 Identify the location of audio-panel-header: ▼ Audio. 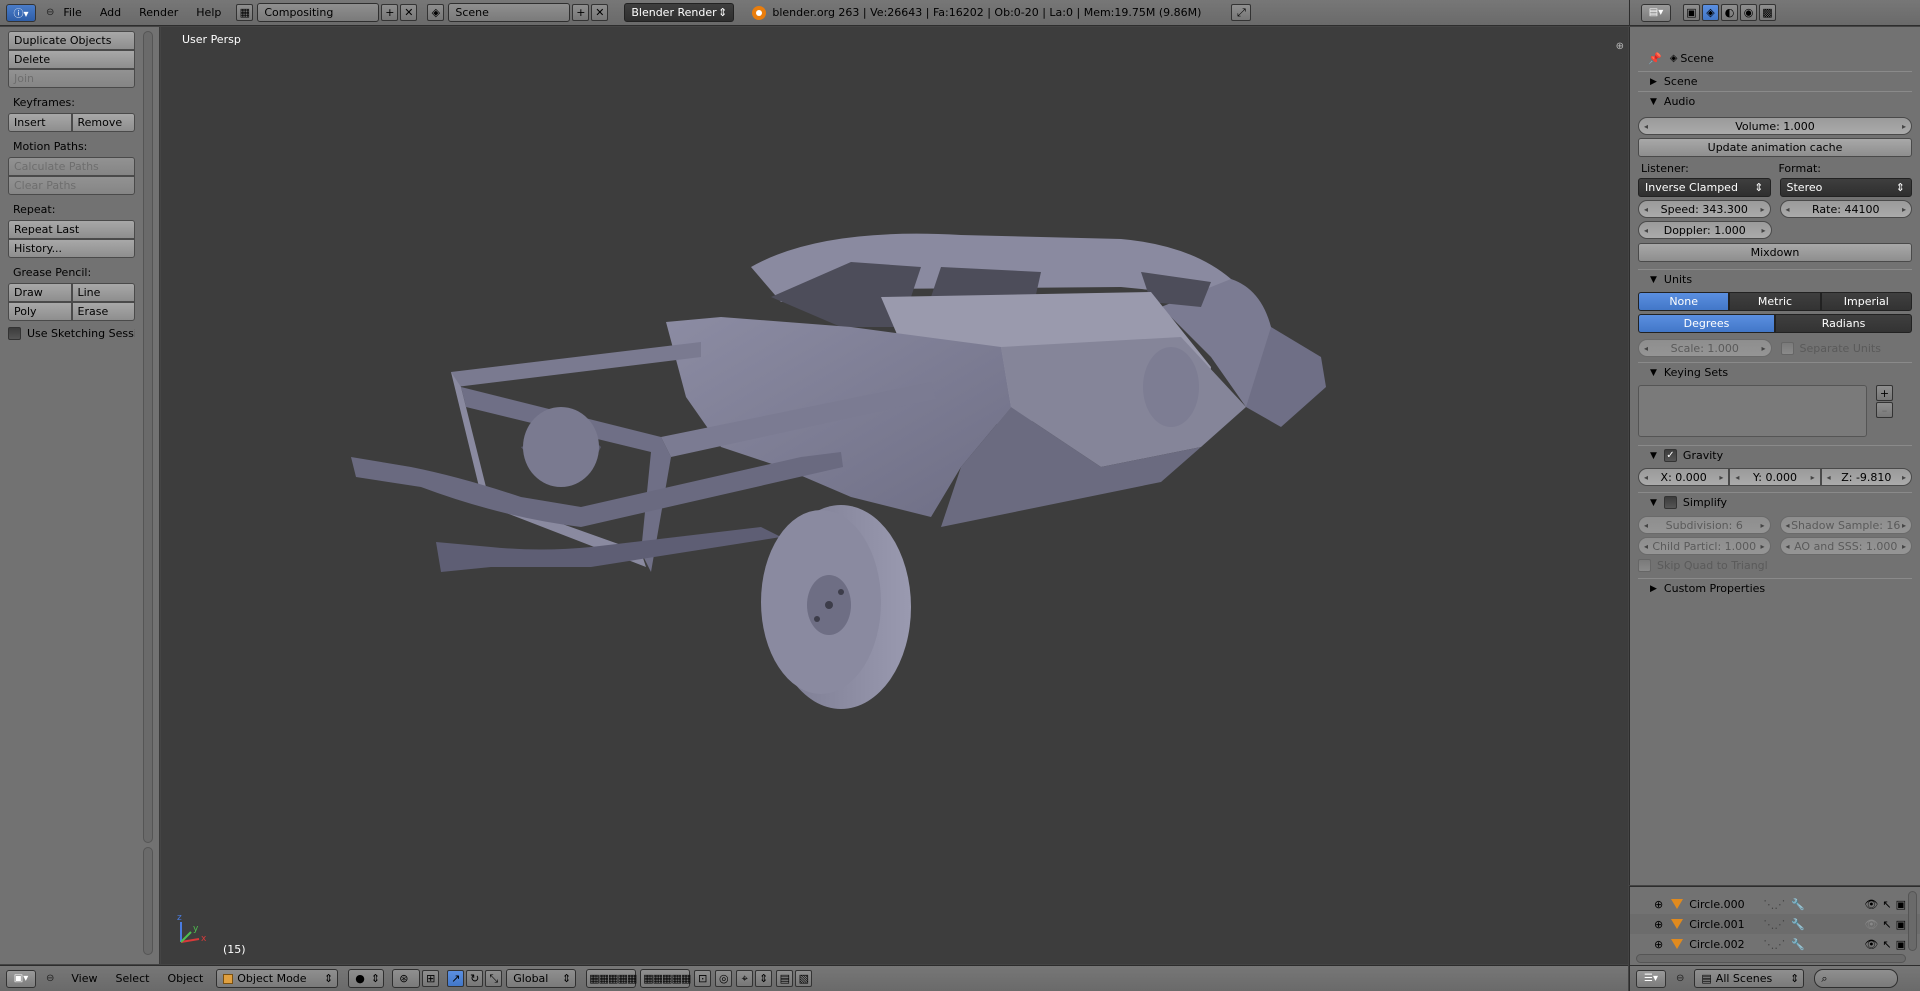
(1775, 101).